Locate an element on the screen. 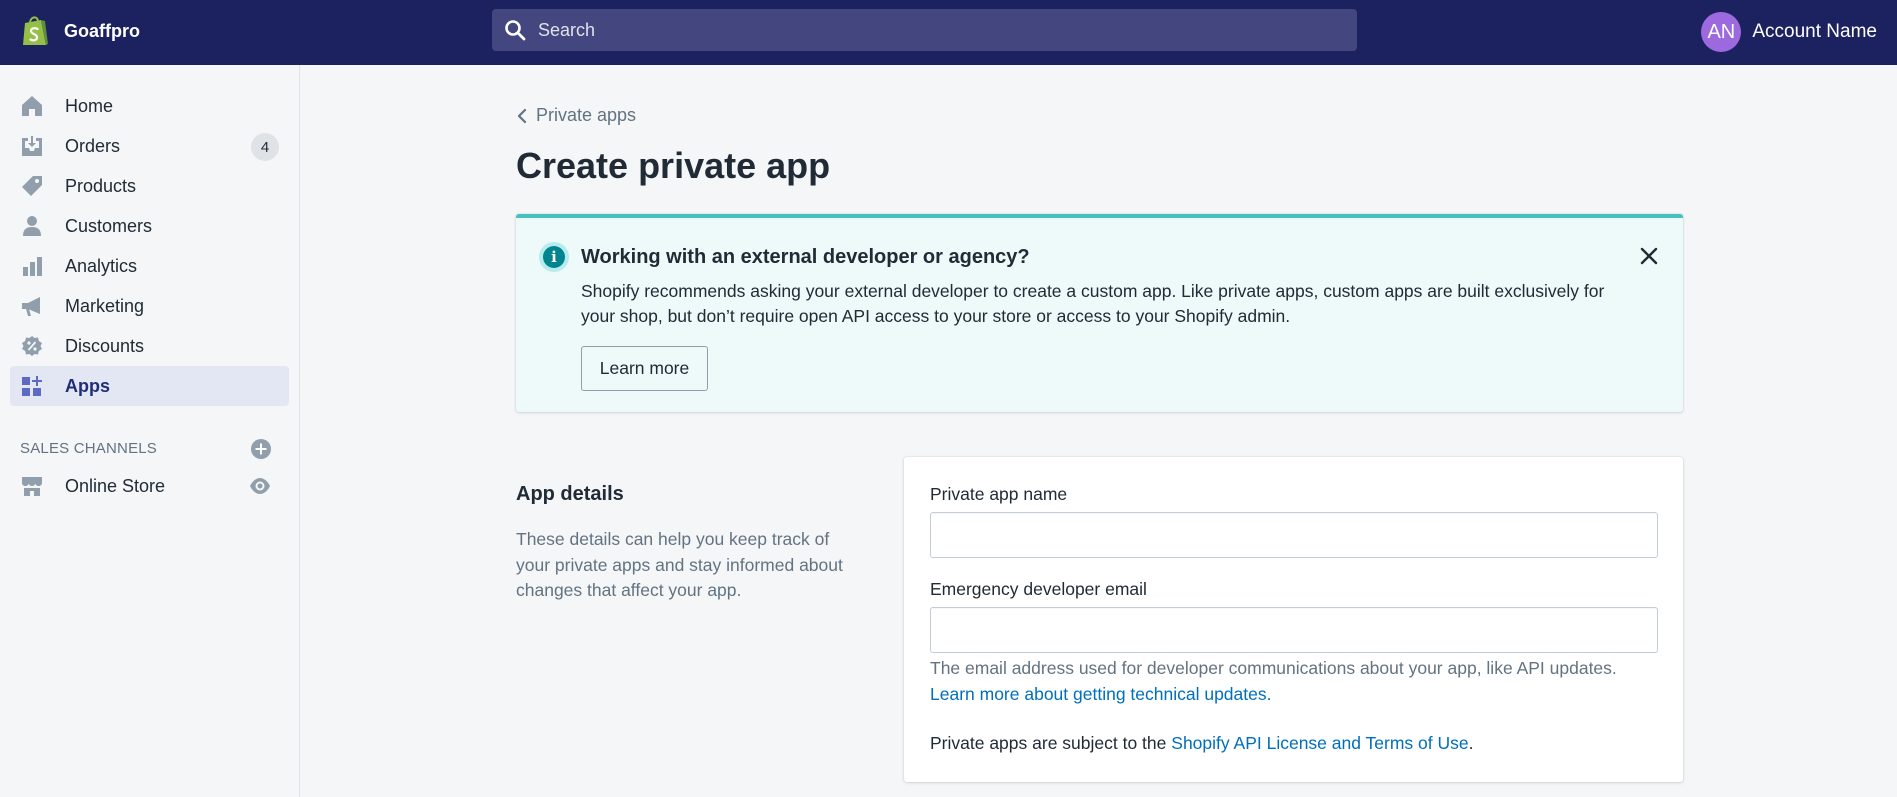 Image resolution: width=1897 pixels, height=797 pixels. add-channel-icon is located at coordinates (261, 449).